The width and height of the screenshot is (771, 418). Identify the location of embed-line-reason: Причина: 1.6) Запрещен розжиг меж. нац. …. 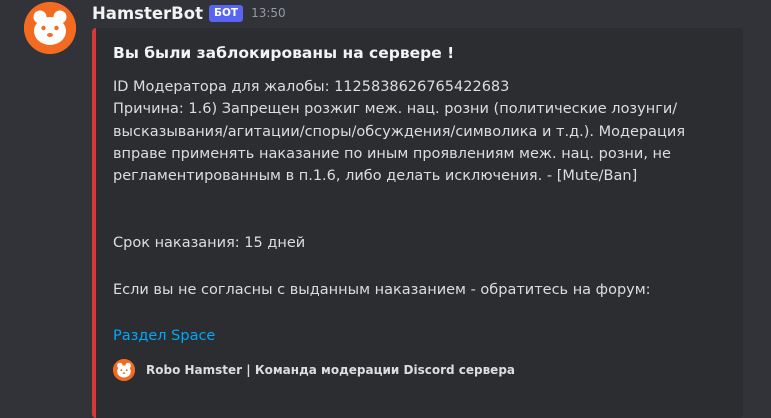
(395, 109).